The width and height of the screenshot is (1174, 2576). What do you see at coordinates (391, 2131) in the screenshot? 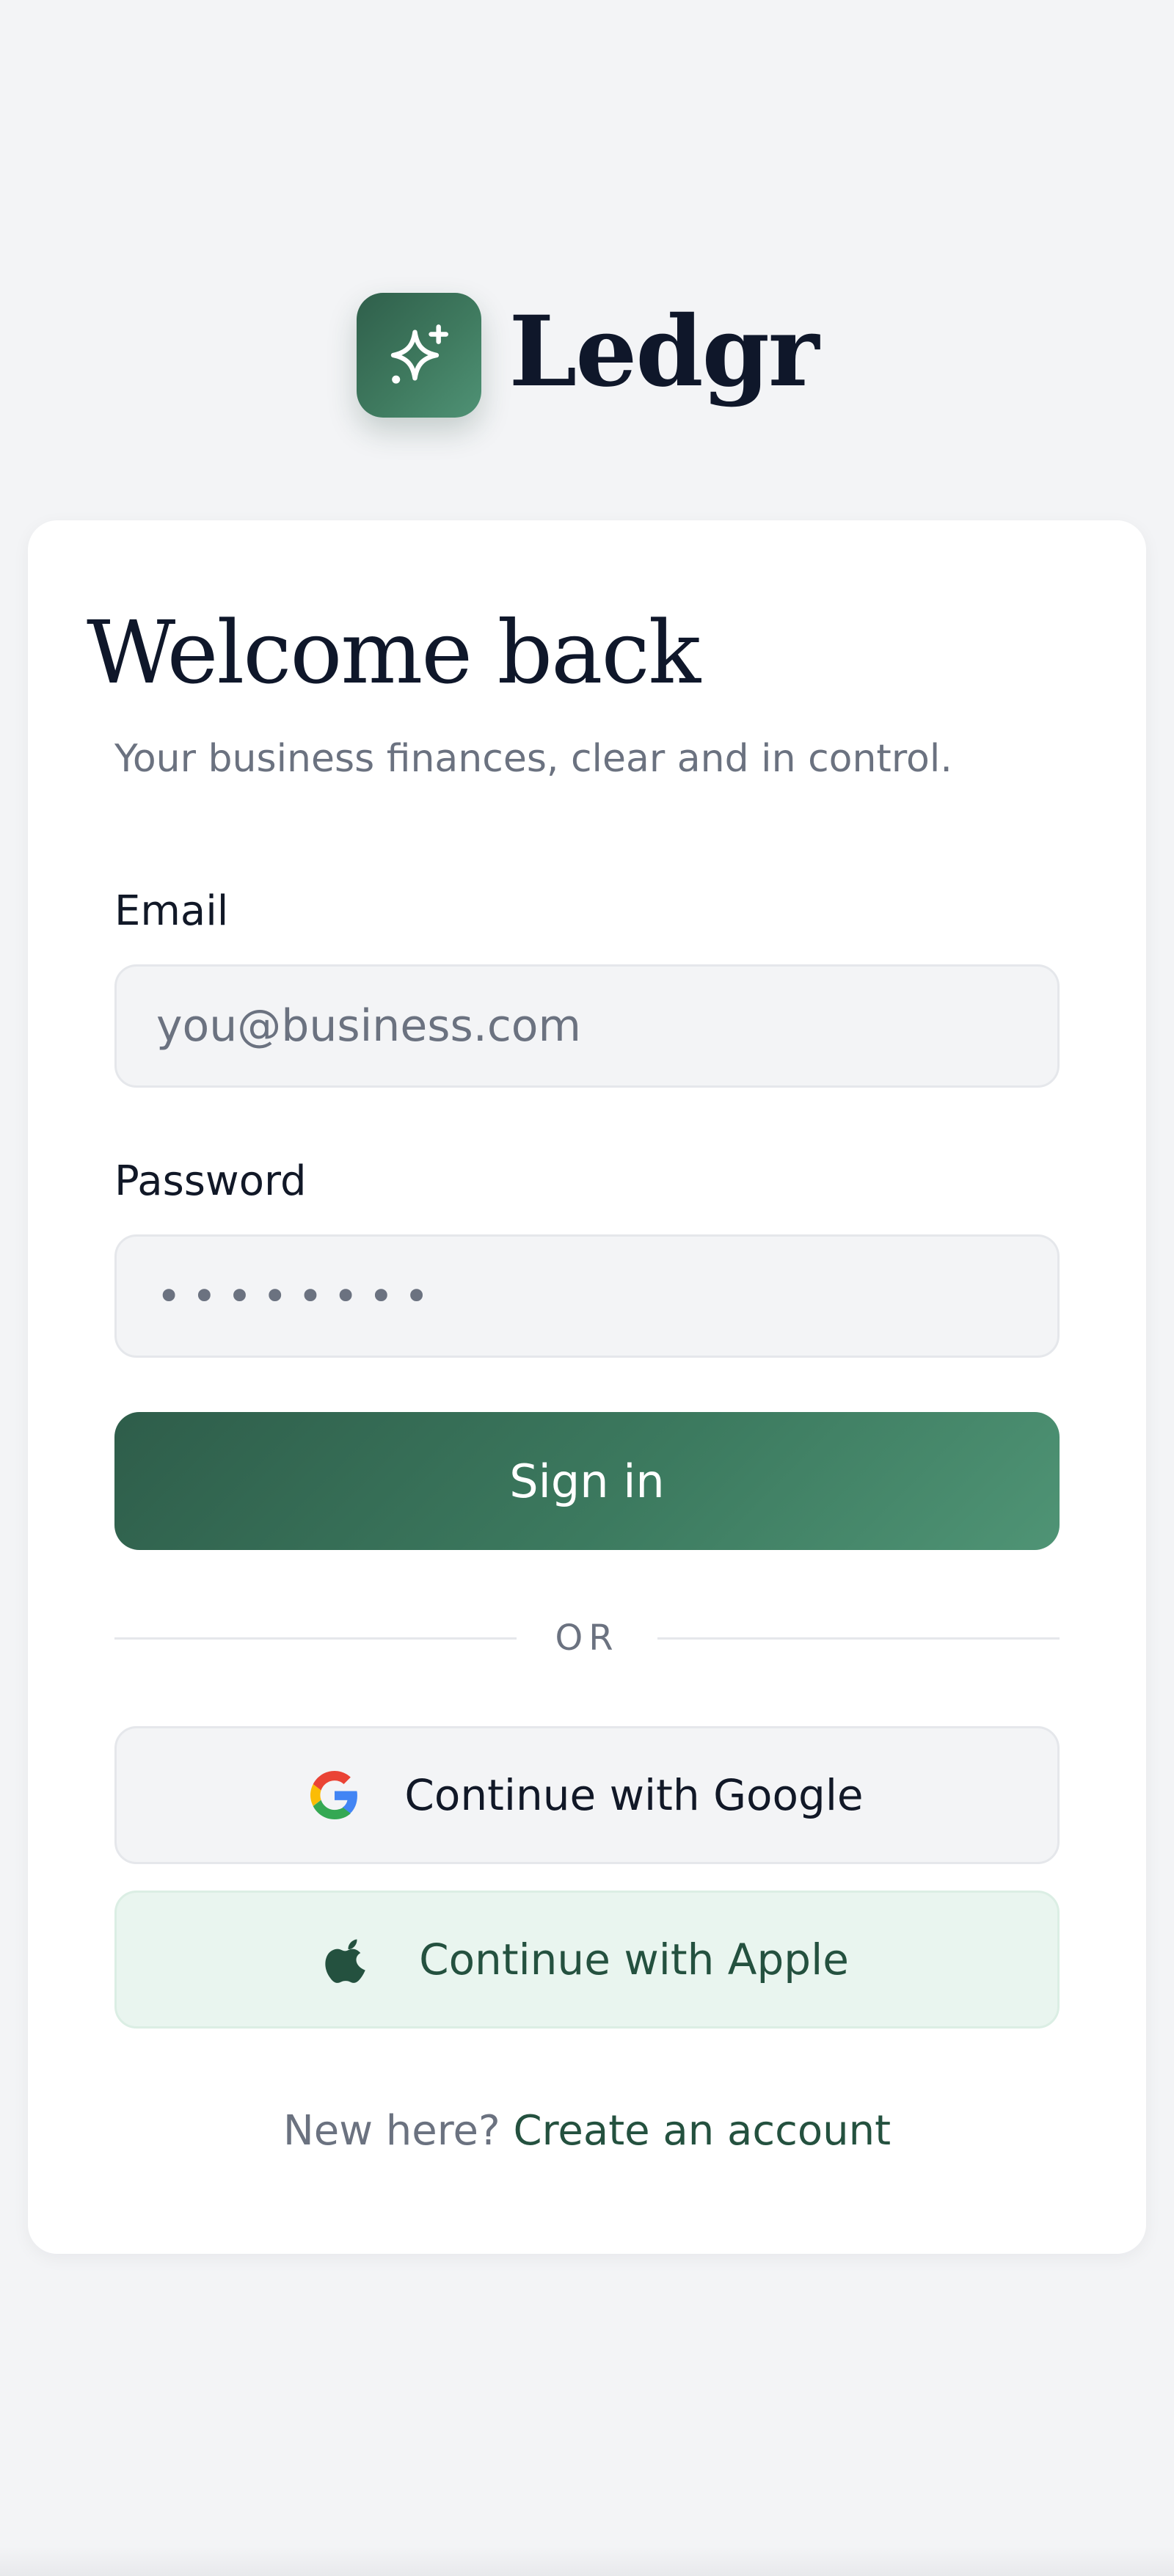
I see `signup-prompt-text: New here?` at bounding box center [391, 2131].